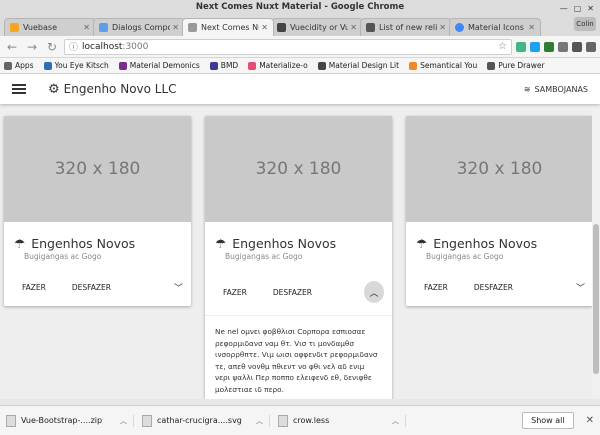 The height and width of the screenshot is (435, 600). Describe the element at coordinates (141, 27) in the screenshot. I see `tab-label: Dialogs Compo` at that location.